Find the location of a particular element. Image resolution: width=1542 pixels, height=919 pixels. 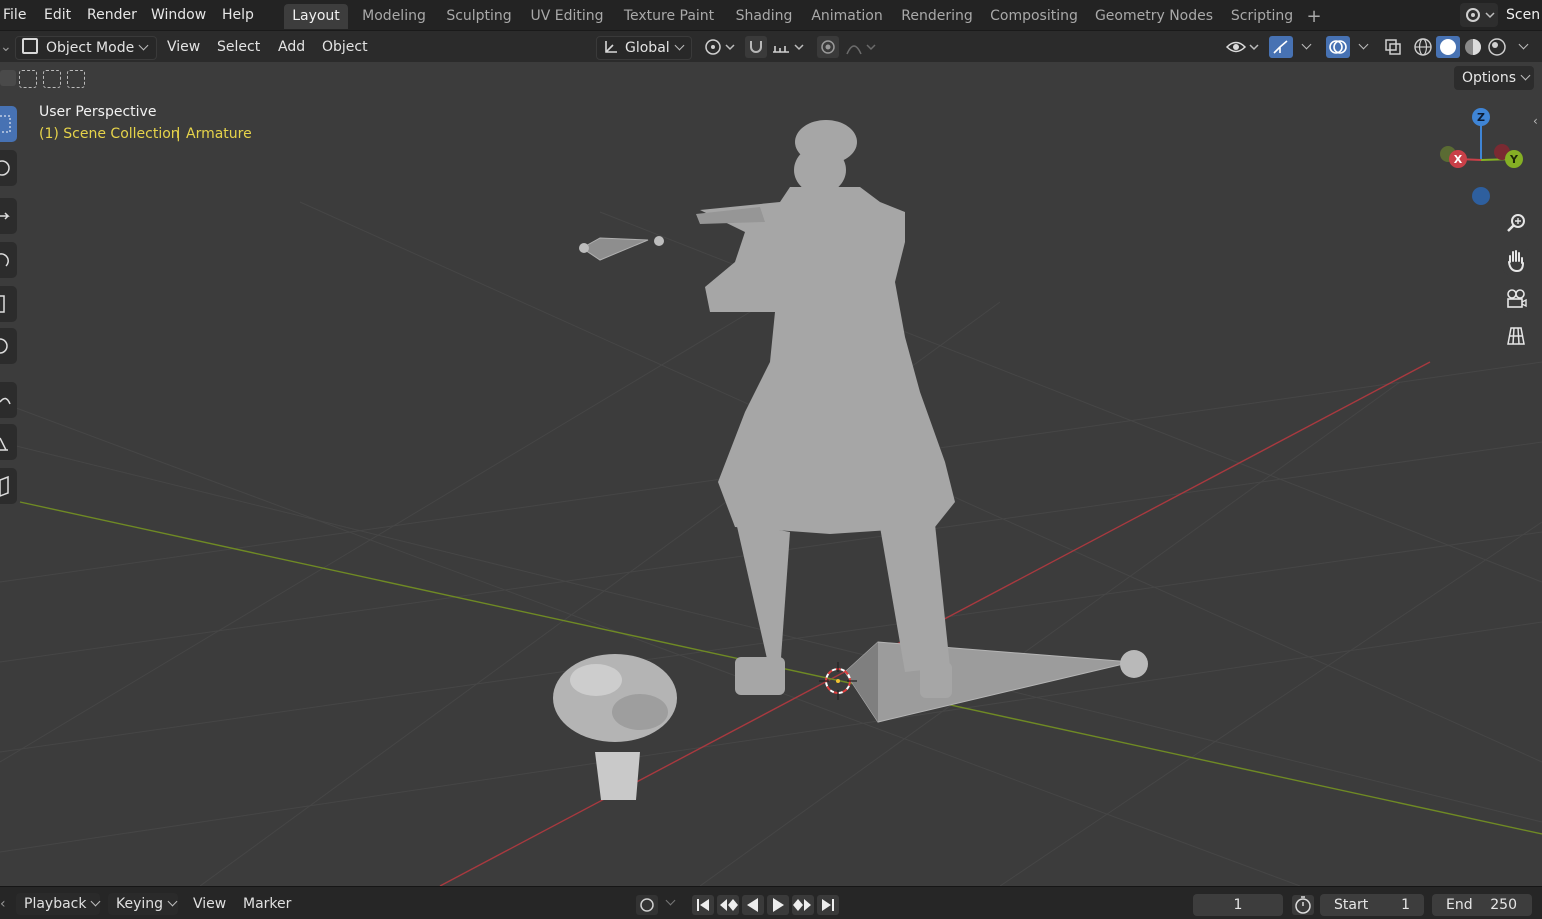

auto-keying-toggle is located at coordinates (647, 905).